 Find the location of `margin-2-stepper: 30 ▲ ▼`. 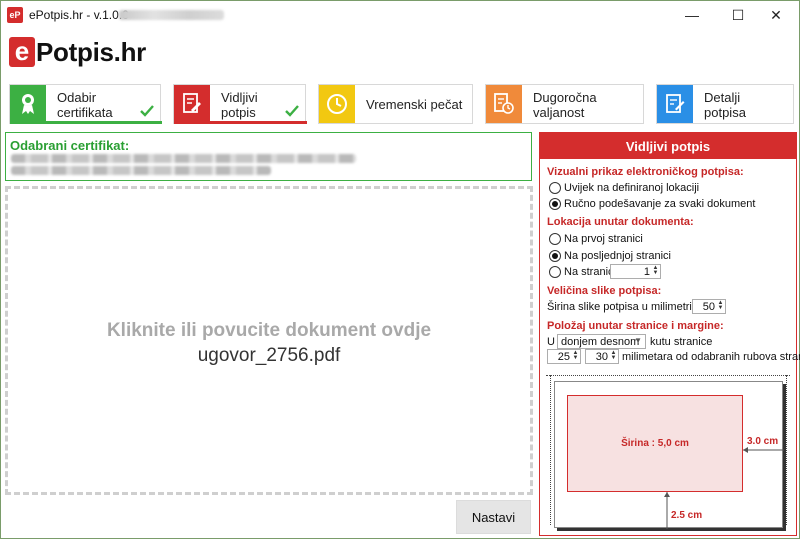

margin-2-stepper: 30 ▲ ▼ is located at coordinates (602, 356).